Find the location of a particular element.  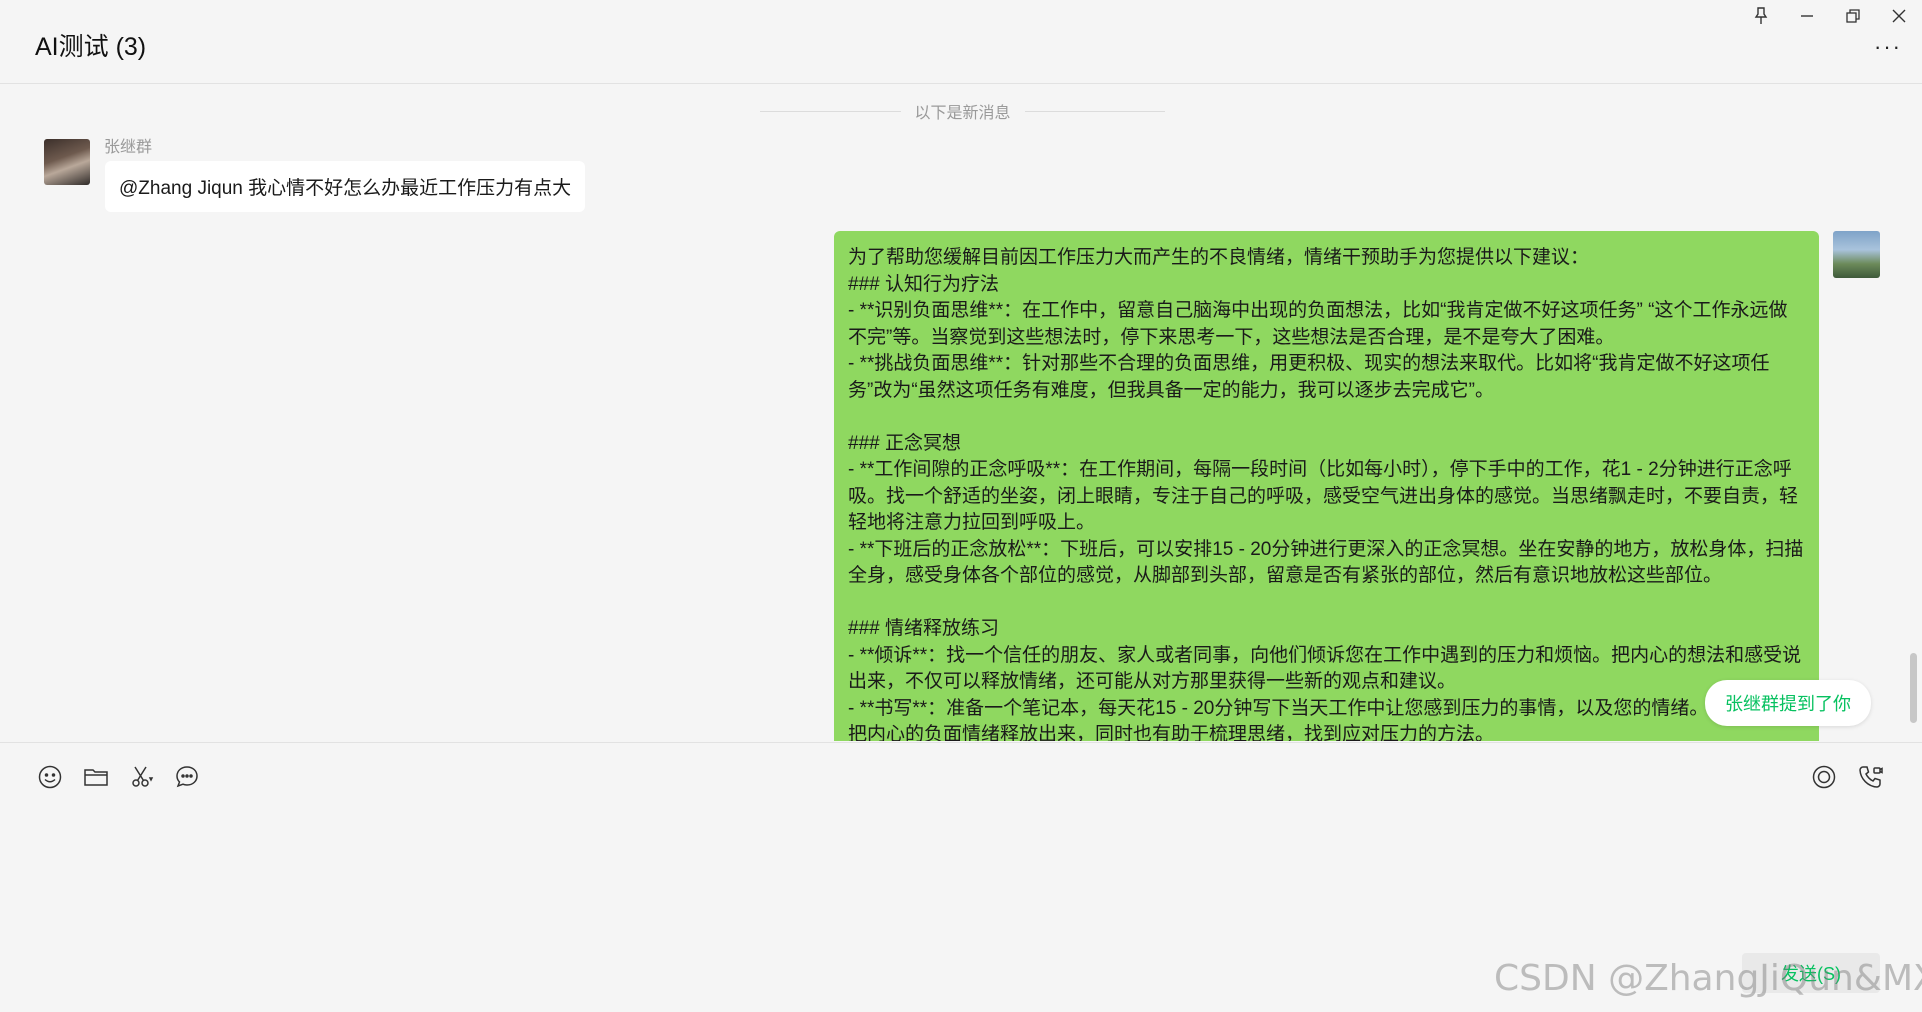

message-scrollbar is located at coordinates (1913, 688).